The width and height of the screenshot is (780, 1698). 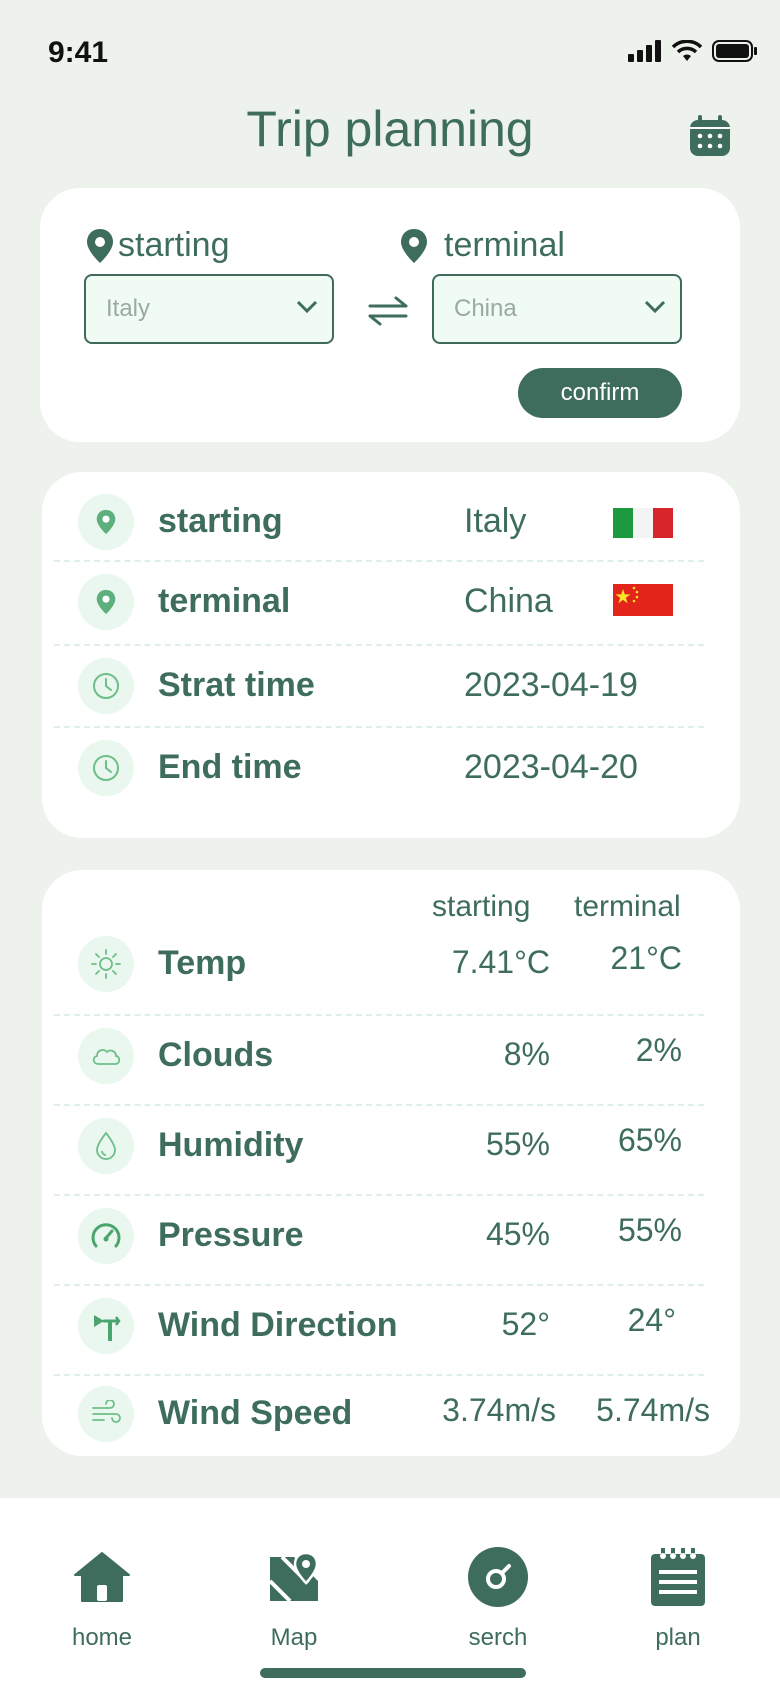 I want to click on weather-start-value: 8%, so click(x=526, y=1054).